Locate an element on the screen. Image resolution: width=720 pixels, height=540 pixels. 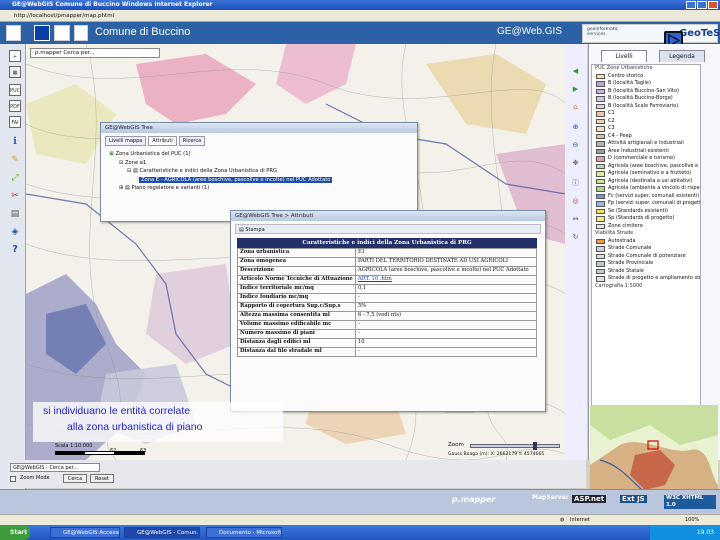
tool-puc-icon: PUC is located at coordinates (15, 90).